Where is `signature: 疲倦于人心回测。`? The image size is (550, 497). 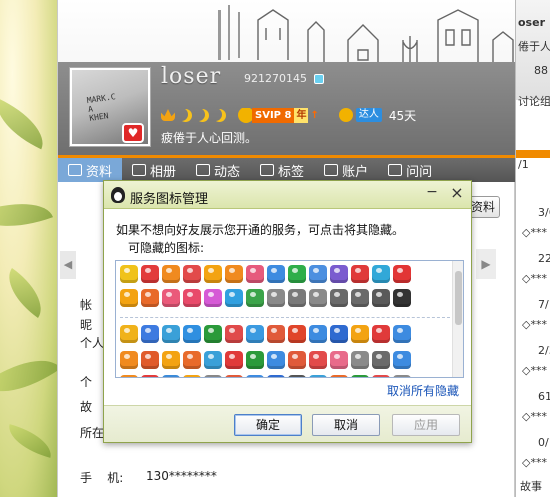 signature: 疲倦于人心回测。 is located at coordinates (209, 137).